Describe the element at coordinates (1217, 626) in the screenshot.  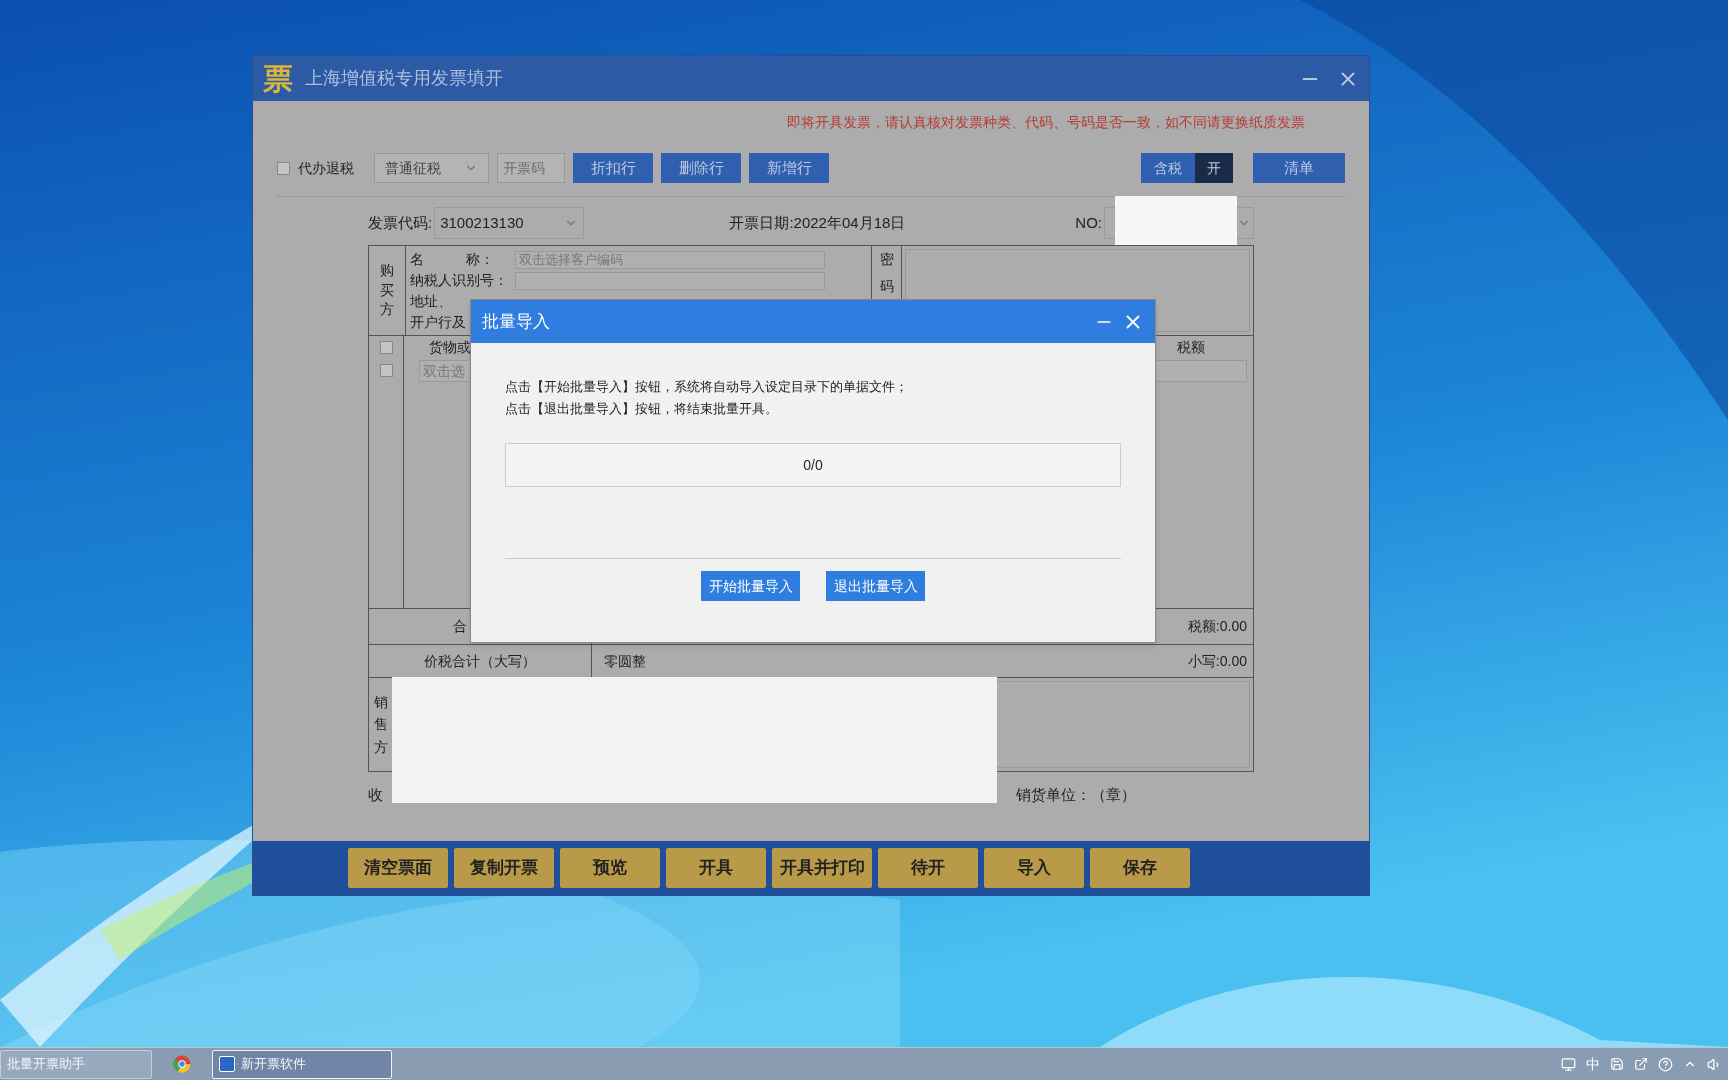
I see `total-tax: 税额:0.00` at that location.